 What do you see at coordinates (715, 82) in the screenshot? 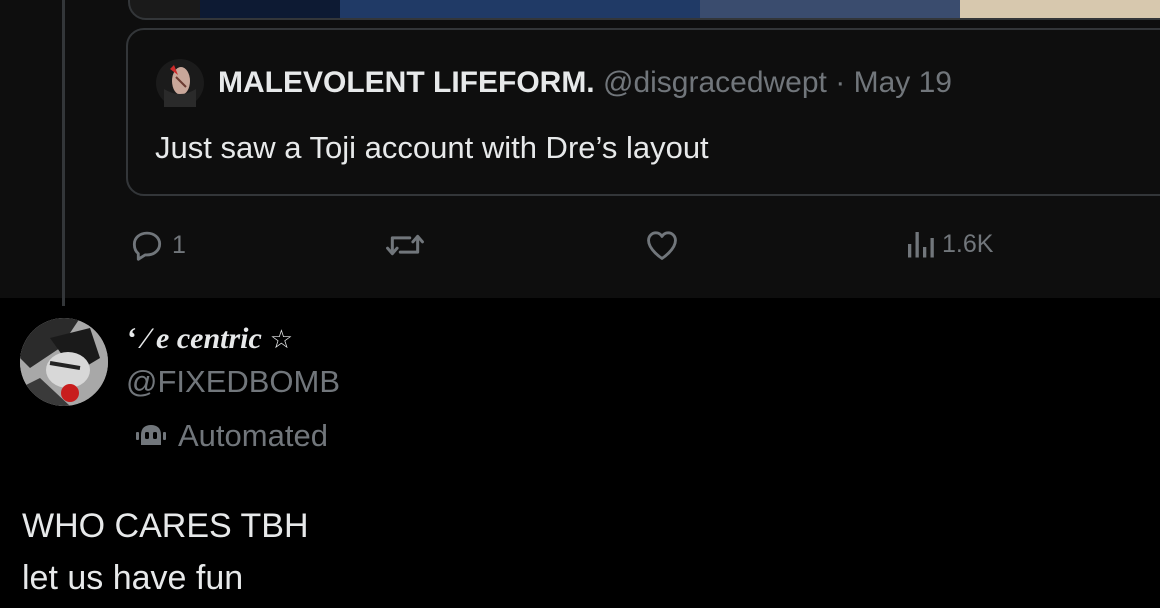
I see `quoted-author-handle: @disgracedwept` at bounding box center [715, 82].